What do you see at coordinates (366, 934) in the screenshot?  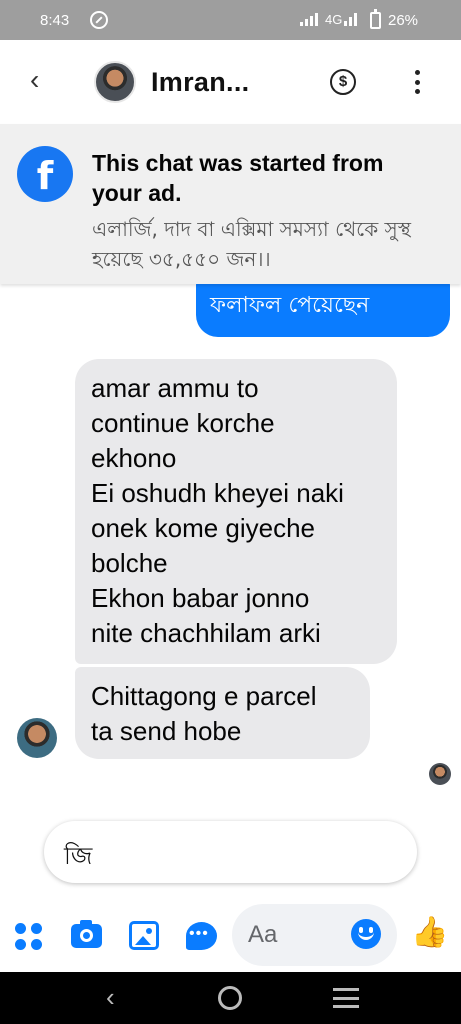 I see `emoji-icon` at bounding box center [366, 934].